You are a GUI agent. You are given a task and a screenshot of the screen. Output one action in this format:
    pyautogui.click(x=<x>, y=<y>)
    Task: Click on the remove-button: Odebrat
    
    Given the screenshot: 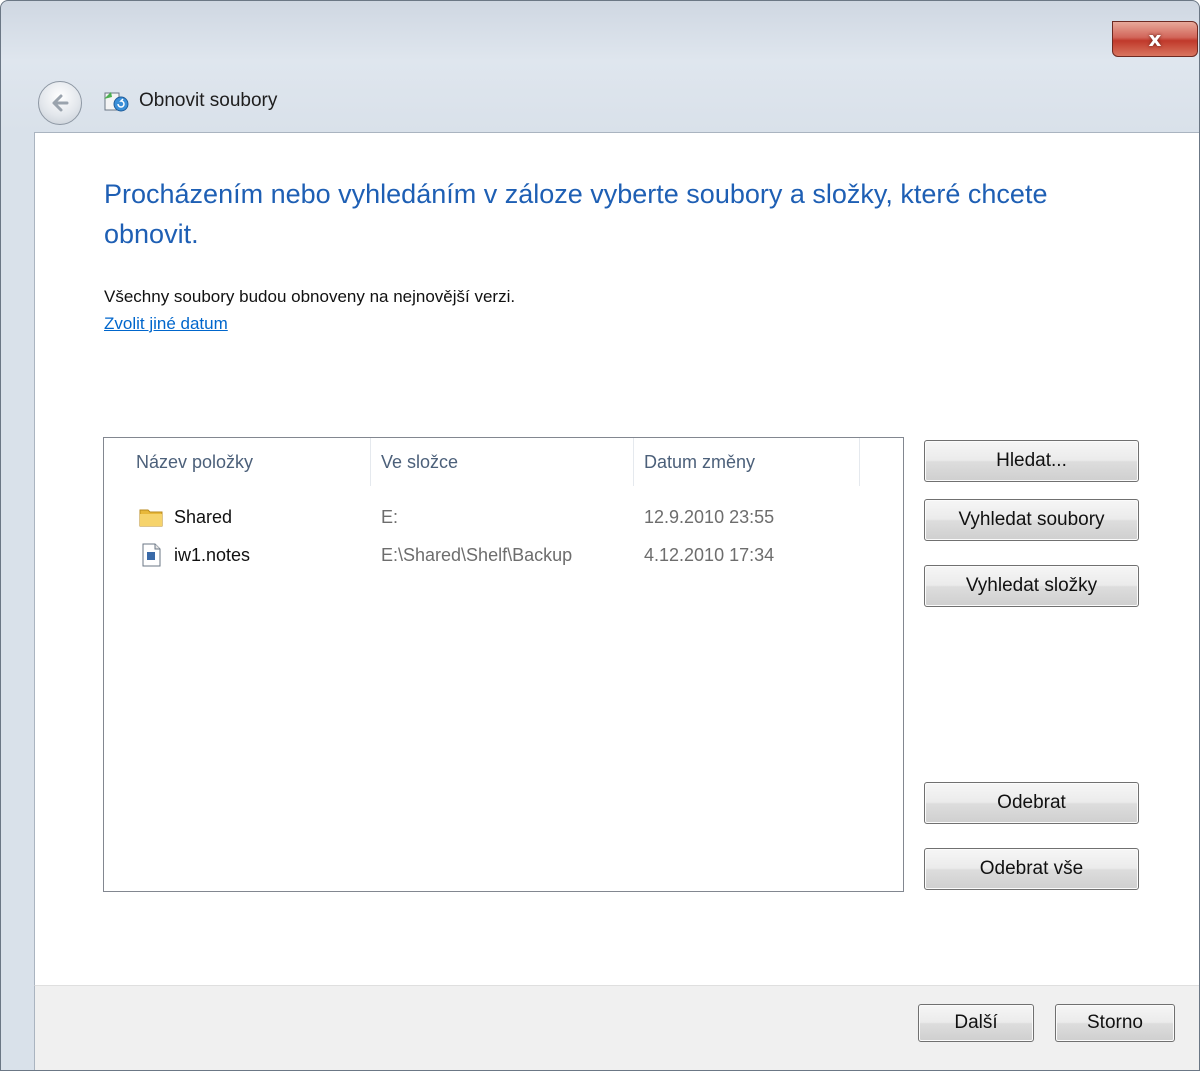 What is the action you would take?
    pyautogui.click(x=1031, y=803)
    